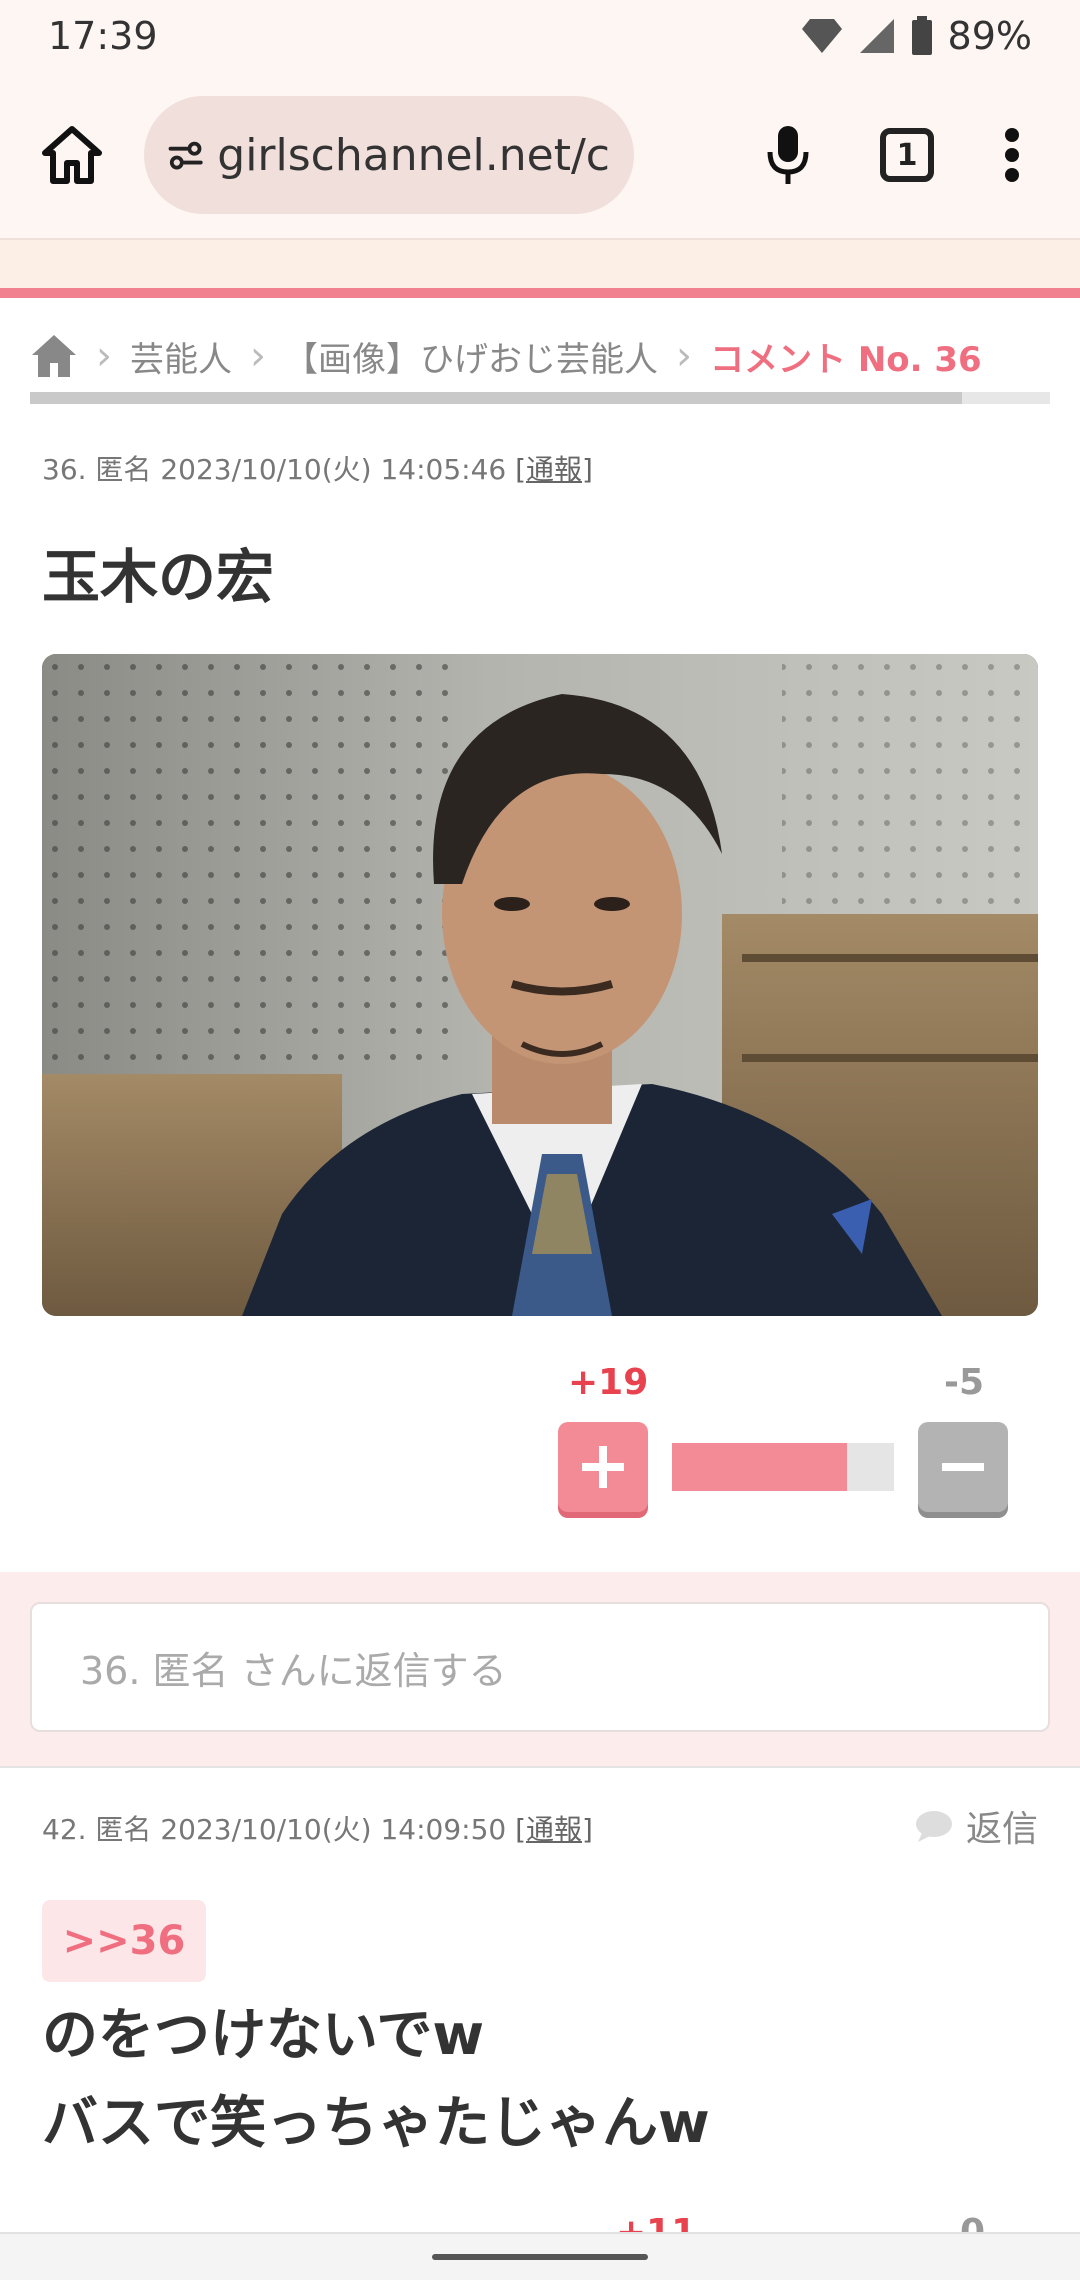 The image size is (1080, 2280). I want to click on minus-button, so click(963, 1467).